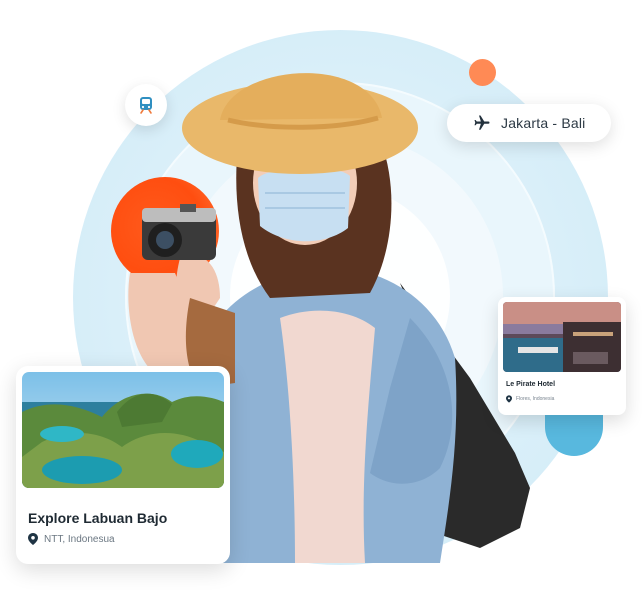 The height and width of the screenshot is (595, 642). I want to click on route-pill: Jakarta - Bali, so click(529, 123).